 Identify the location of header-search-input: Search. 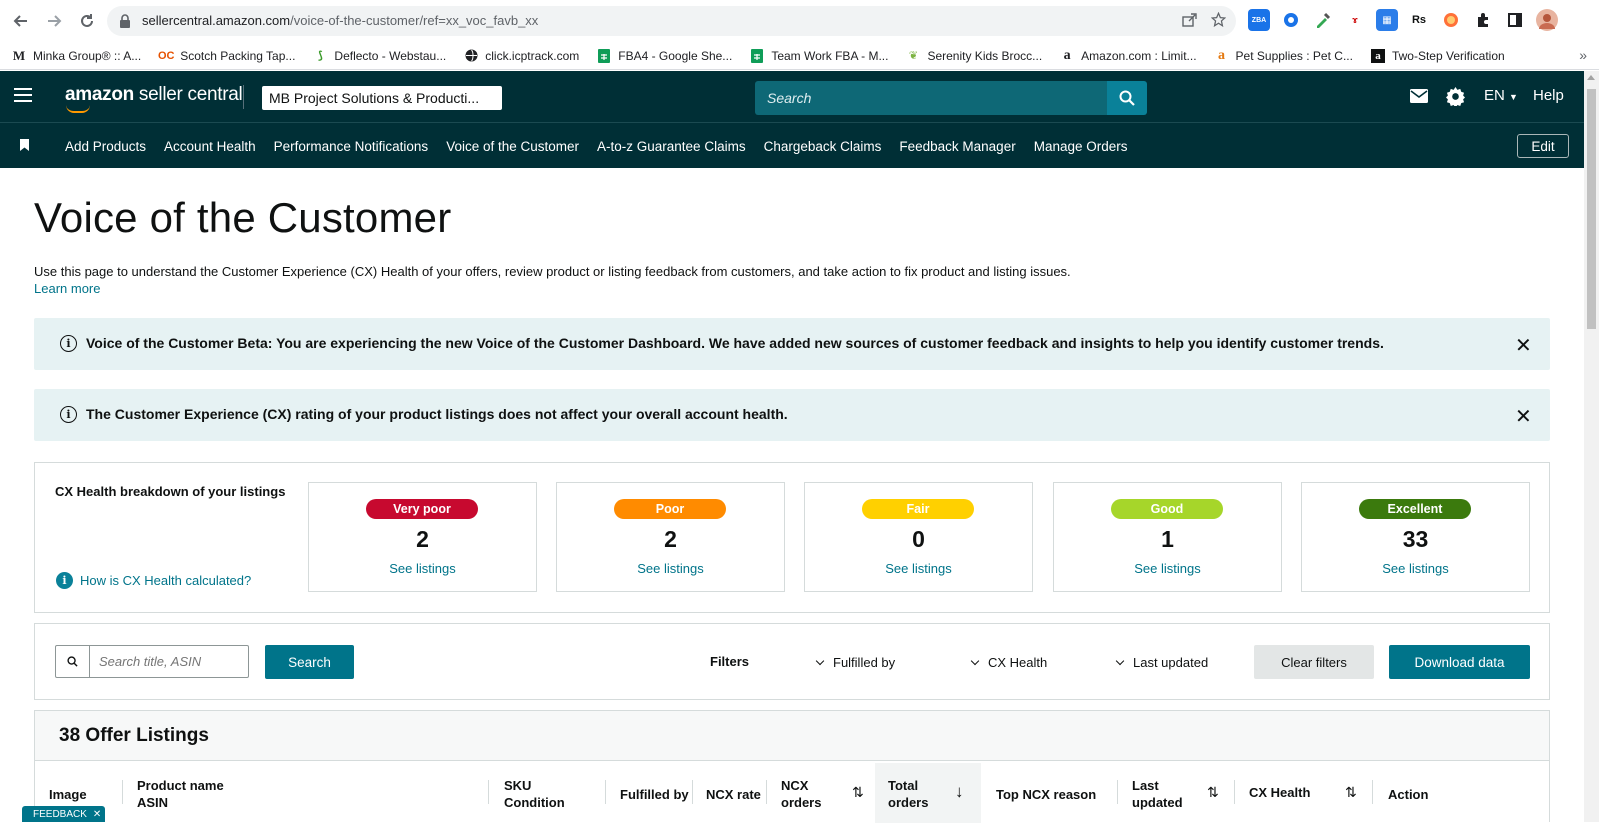
(931, 98).